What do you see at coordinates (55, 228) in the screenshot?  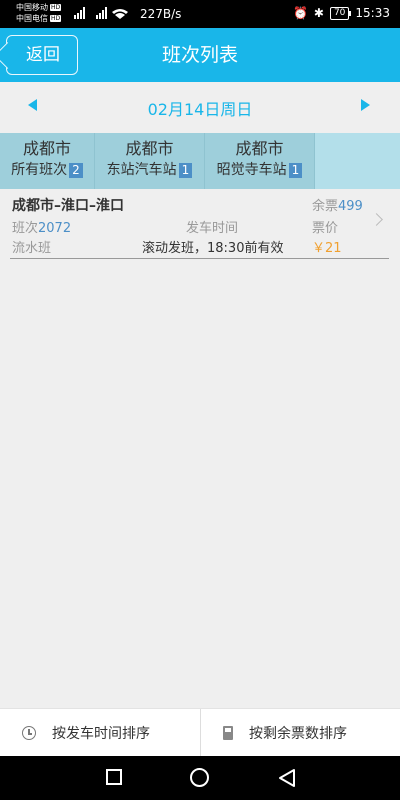 I see `schedule-value: 2072` at bounding box center [55, 228].